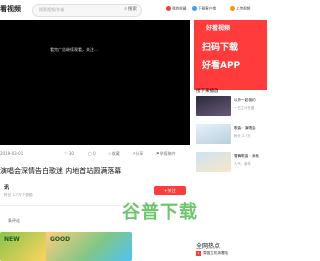 The width and height of the screenshot is (320, 261). I want to click on up-next-sub: 一日之计在晨, so click(244, 108).